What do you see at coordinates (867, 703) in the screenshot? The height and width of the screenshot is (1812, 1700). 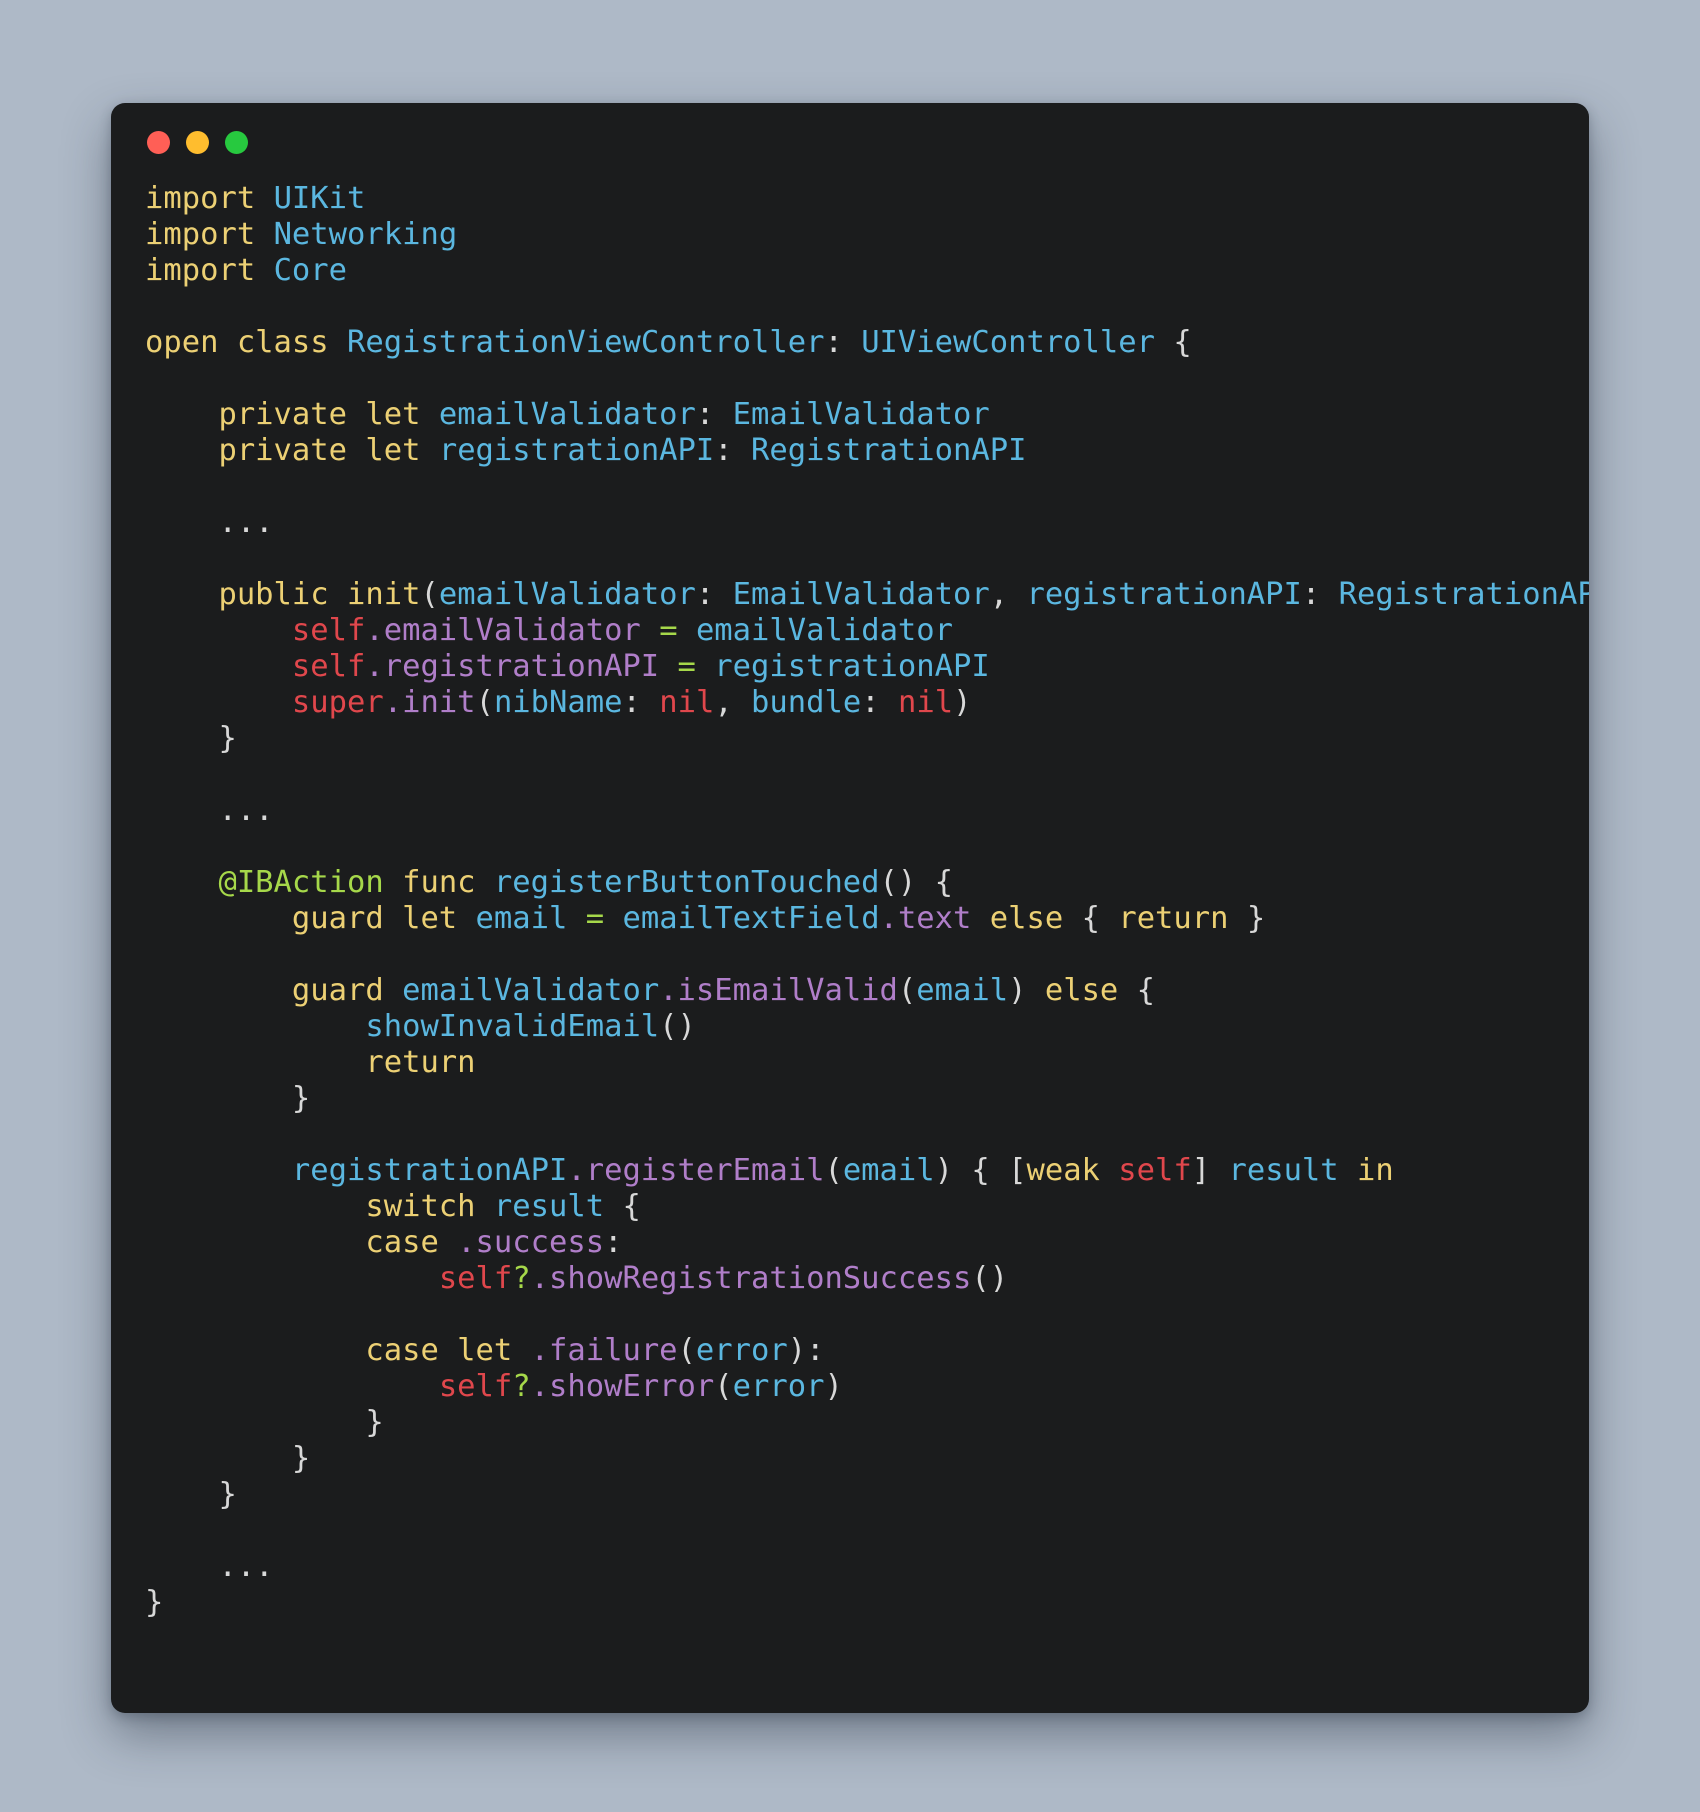 I see `code-line: super.init(nibName: nil, bundle: nil)` at bounding box center [867, 703].